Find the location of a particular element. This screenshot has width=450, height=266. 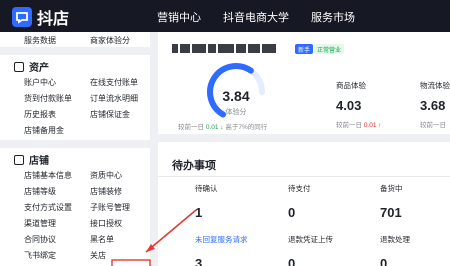

metric-footnote: 较前一日 0.01 ↑ is located at coordinates (359, 124).